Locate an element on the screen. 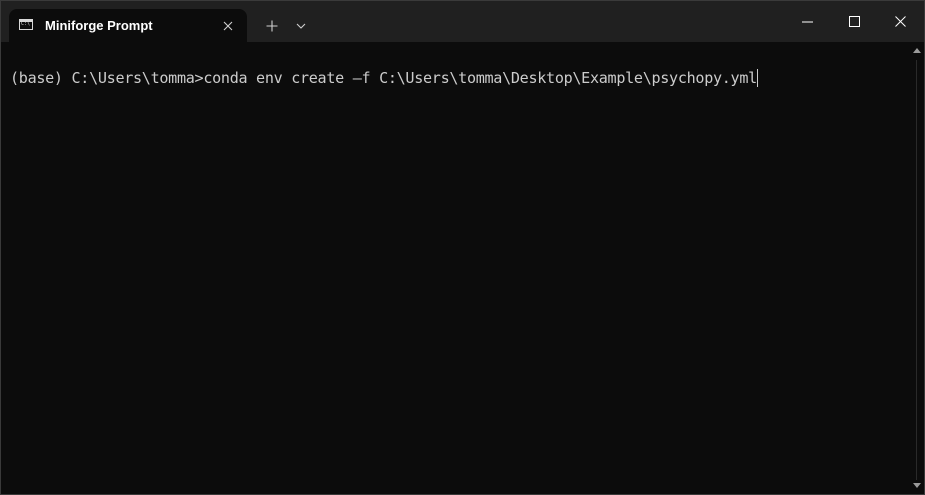 The image size is (925, 495). tab-title: Miniforge Prompt is located at coordinates (99, 25).